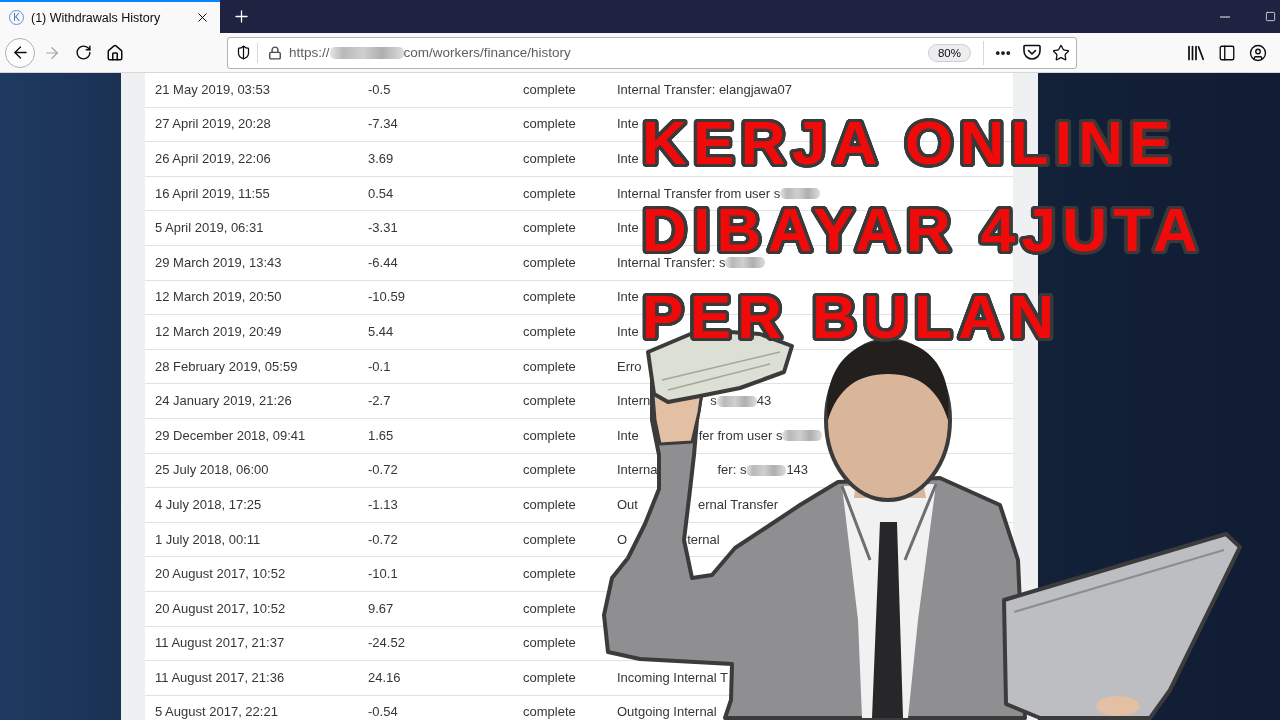 Image resolution: width=1280 pixels, height=720 pixels. Describe the element at coordinates (381, 608) in the screenshot. I see `amount-cell: 9.67` at that location.